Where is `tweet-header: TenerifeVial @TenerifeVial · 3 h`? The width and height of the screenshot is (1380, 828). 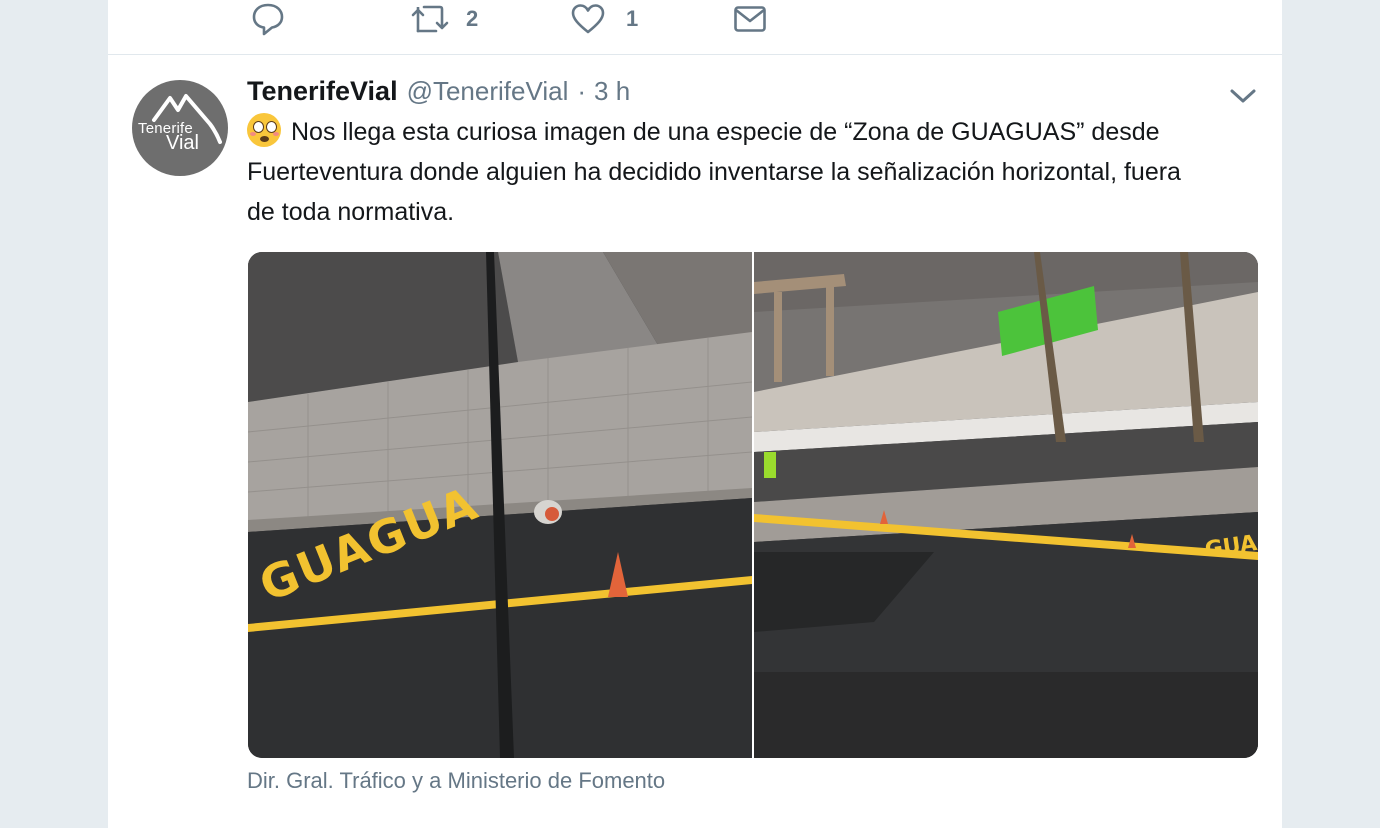 tweet-header: TenerifeVial @TenerifeVial · 3 h is located at coordinates (438, 93).